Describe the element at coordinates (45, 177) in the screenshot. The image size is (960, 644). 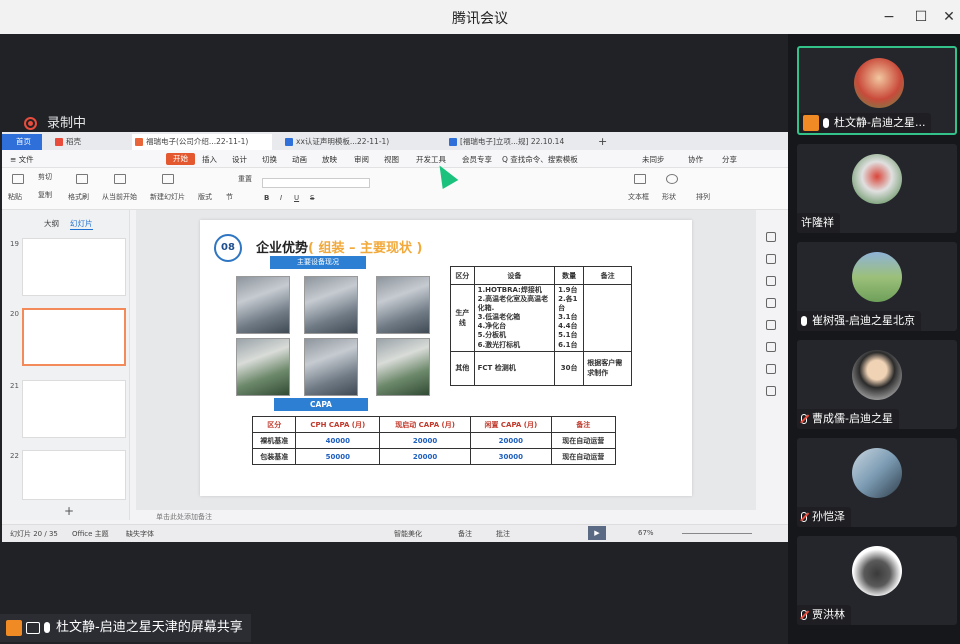
I see `cut-label: 剪切` at that location.